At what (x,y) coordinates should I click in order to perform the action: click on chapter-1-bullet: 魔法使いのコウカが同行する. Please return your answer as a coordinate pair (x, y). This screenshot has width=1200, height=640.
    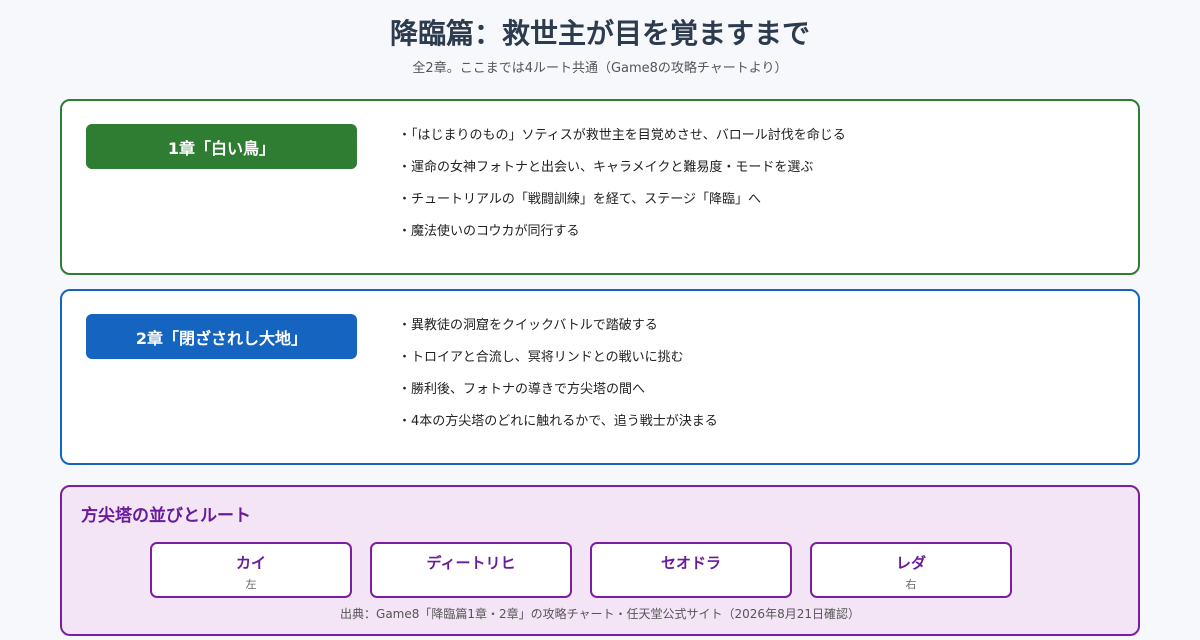
    Looking at the image, I should click on (622, 239).